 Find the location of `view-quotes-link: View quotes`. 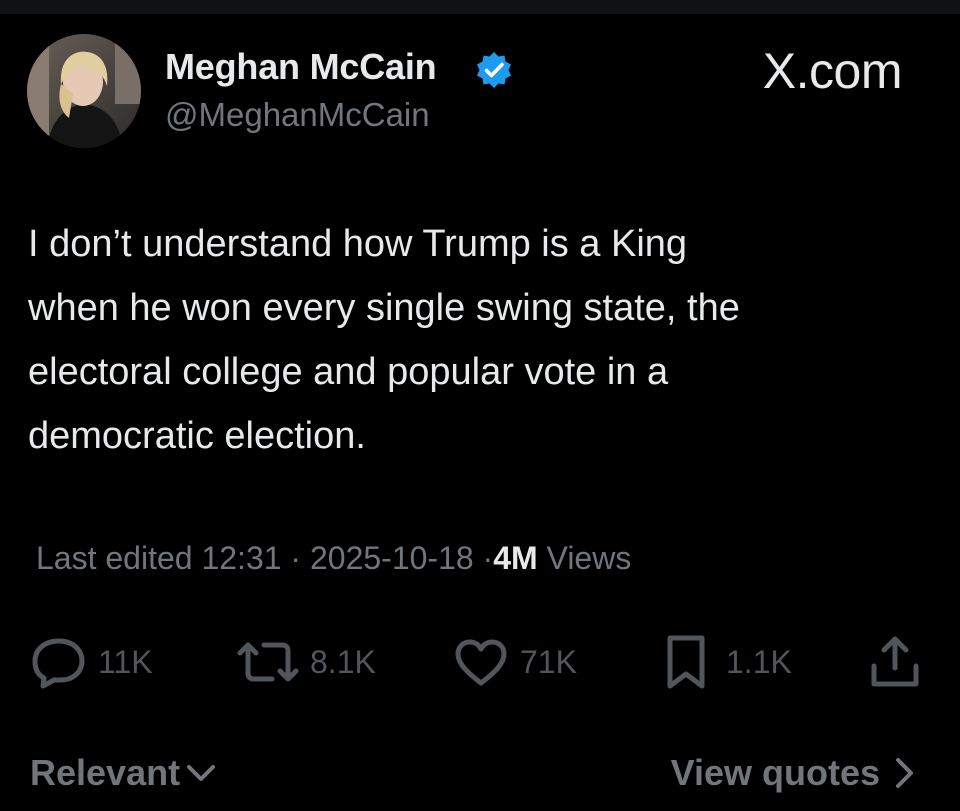

view-quotes-link: View quotes is located at coordinates (794, 773).